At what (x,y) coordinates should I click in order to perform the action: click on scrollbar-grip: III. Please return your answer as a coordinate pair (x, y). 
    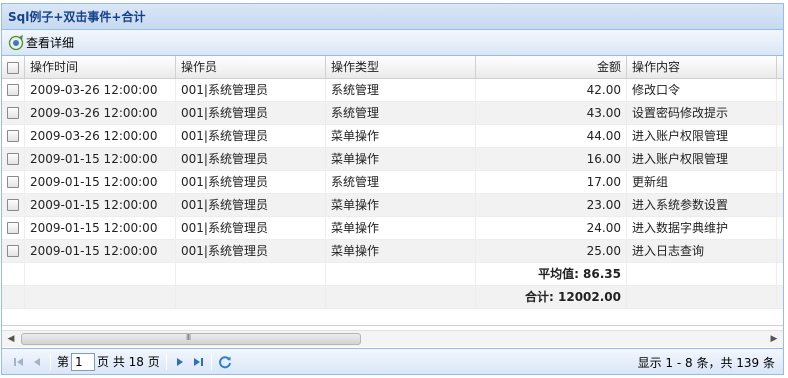
    Looking at the image, I should click on (188, 337).